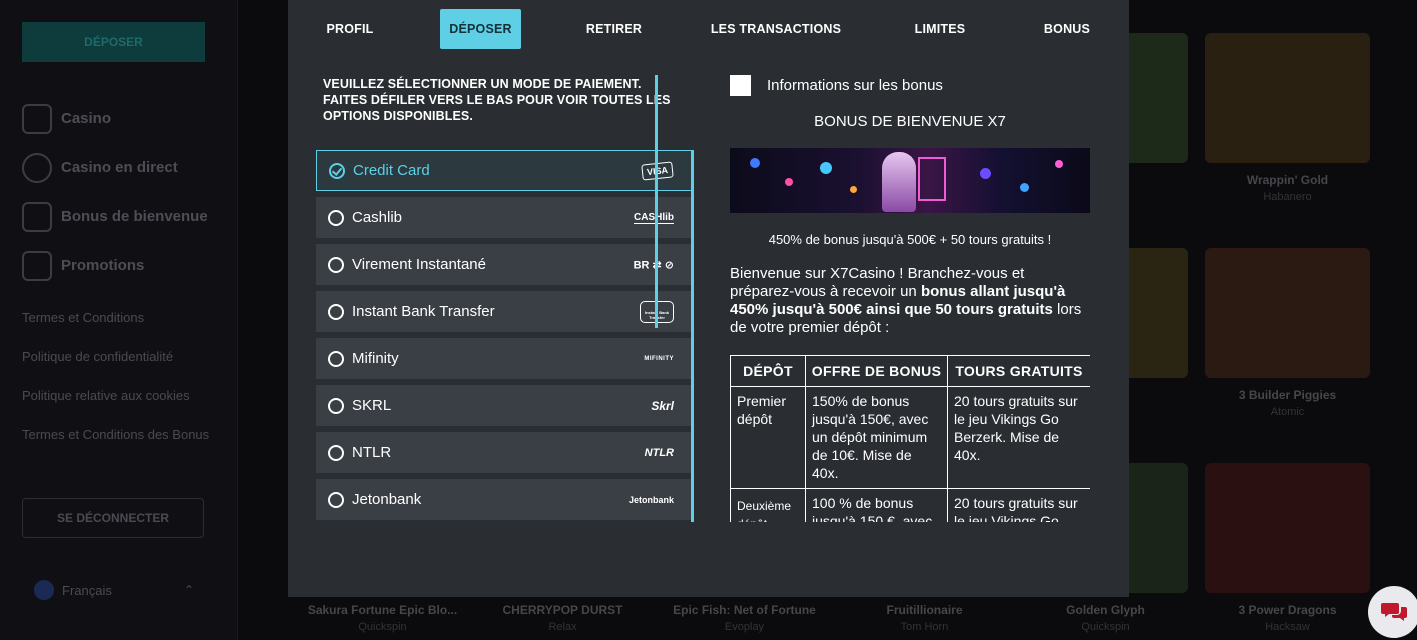 This screenshot has height=640, width=1417. What do you see at coordinates (1067, 29) in the screenshot?
I see `tab-bonus: BONUS` at bounding box center [1067, 29].